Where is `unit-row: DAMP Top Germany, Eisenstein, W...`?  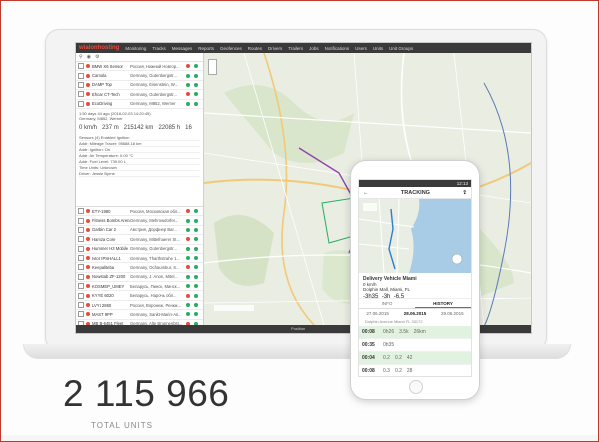
unit-row: DAMP Top Germany, Eisenstein, W... is located at coordinates (139, 86).